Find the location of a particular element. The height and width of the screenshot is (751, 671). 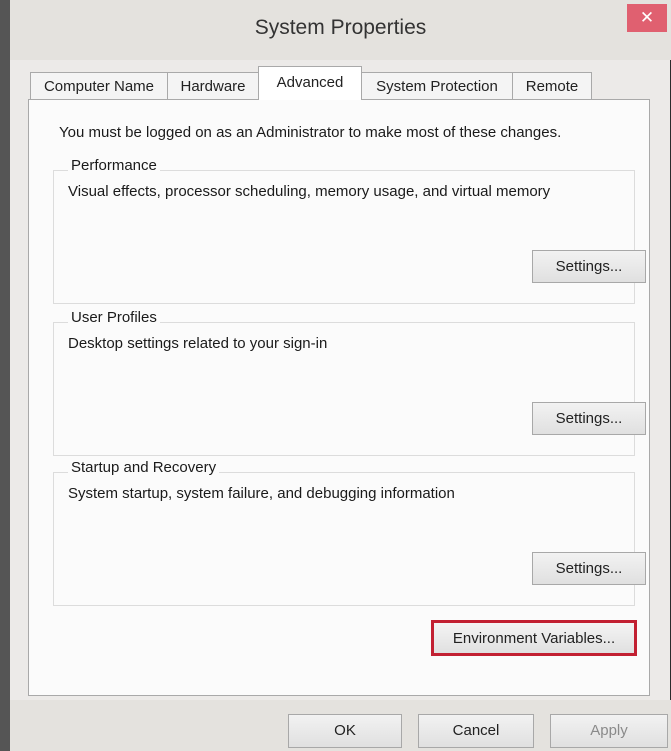

tab-system-protection: System Protection is located at coordinates (437, 85).